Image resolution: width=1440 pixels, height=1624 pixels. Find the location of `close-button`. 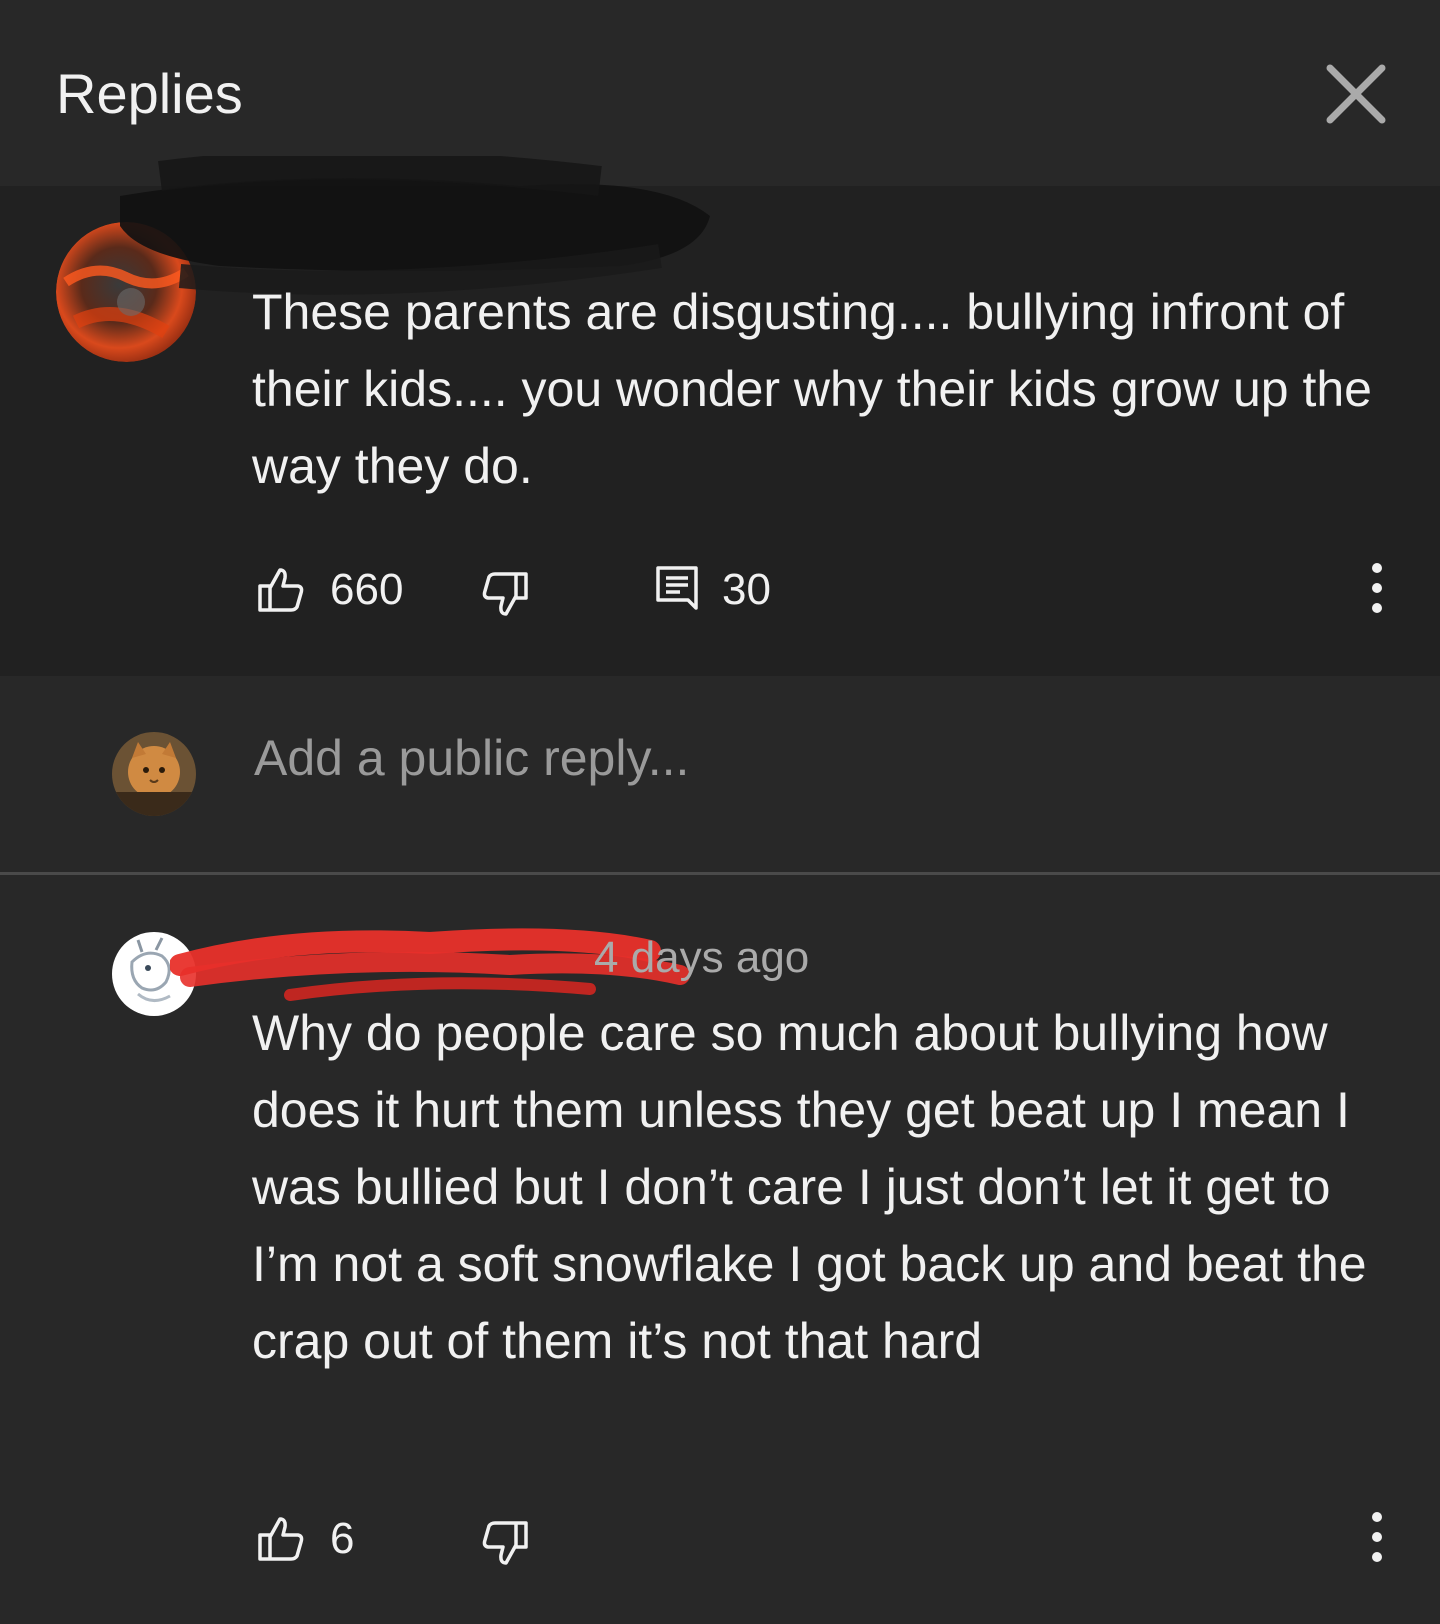

close-button is located at coordinates (1356, 94).